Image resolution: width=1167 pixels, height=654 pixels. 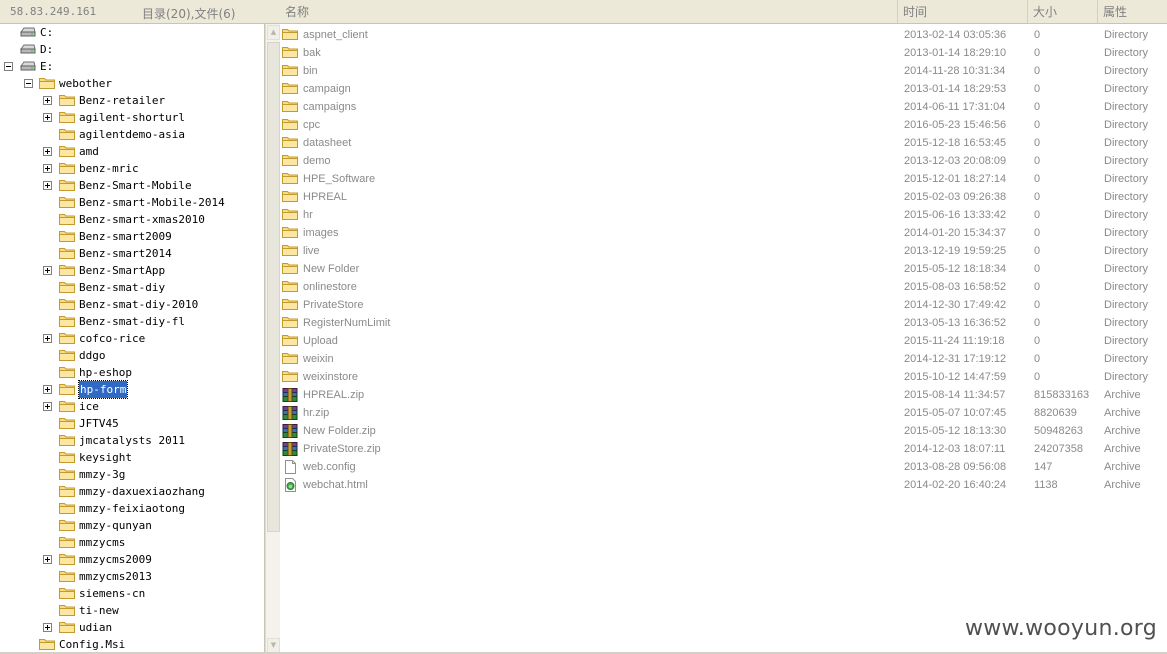 What do you see at coordinates (135, 185) in the screenshot?
I see `tree-node-label: Benz-Smart-Mobile` at bounding box center [135, 185].